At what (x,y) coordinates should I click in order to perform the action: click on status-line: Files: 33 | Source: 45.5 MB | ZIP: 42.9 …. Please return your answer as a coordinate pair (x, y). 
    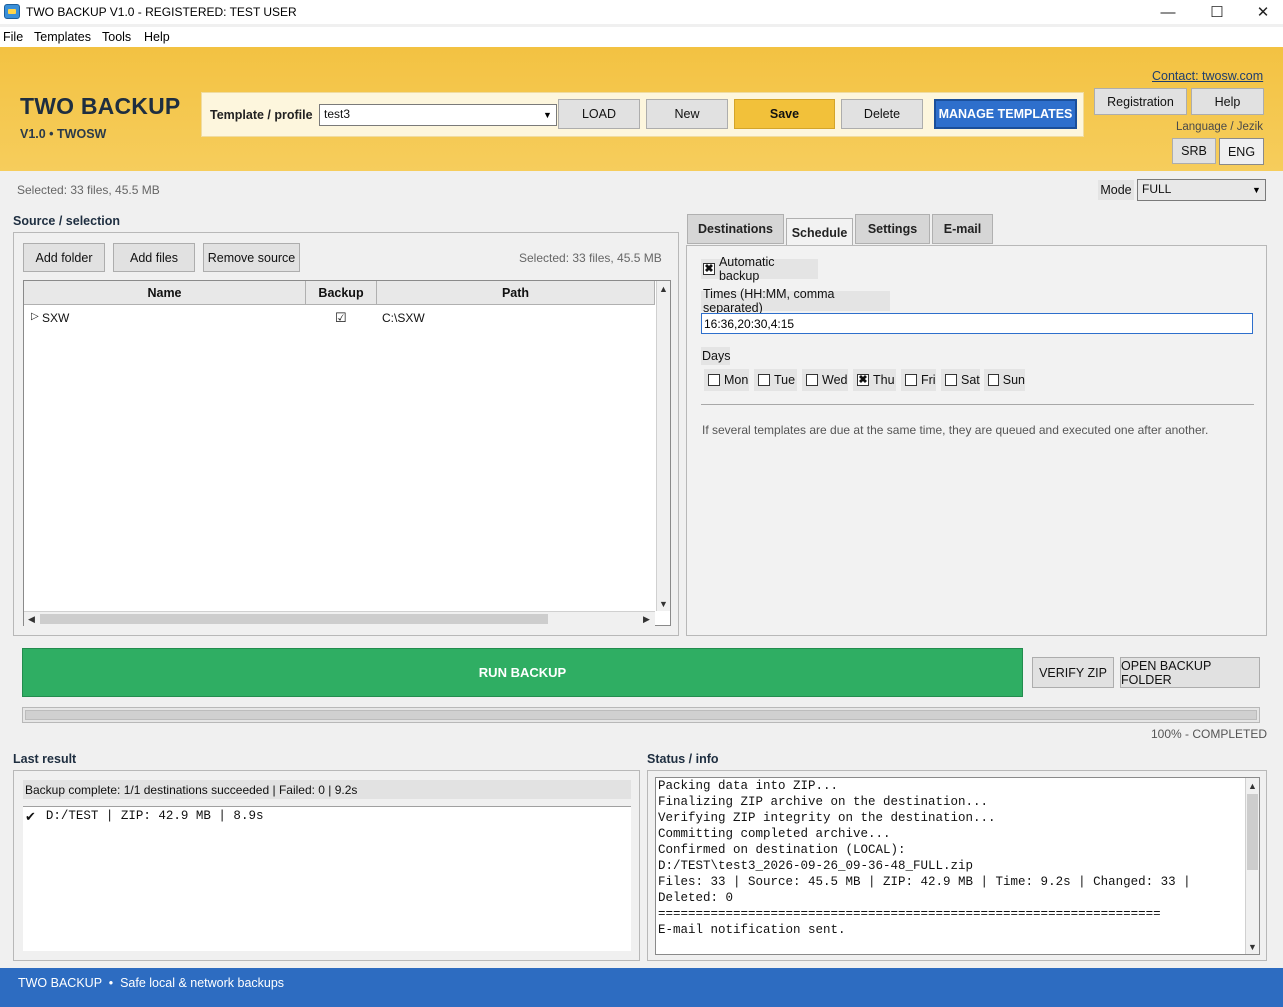
    Looking at the image, I should click on (924, 882).